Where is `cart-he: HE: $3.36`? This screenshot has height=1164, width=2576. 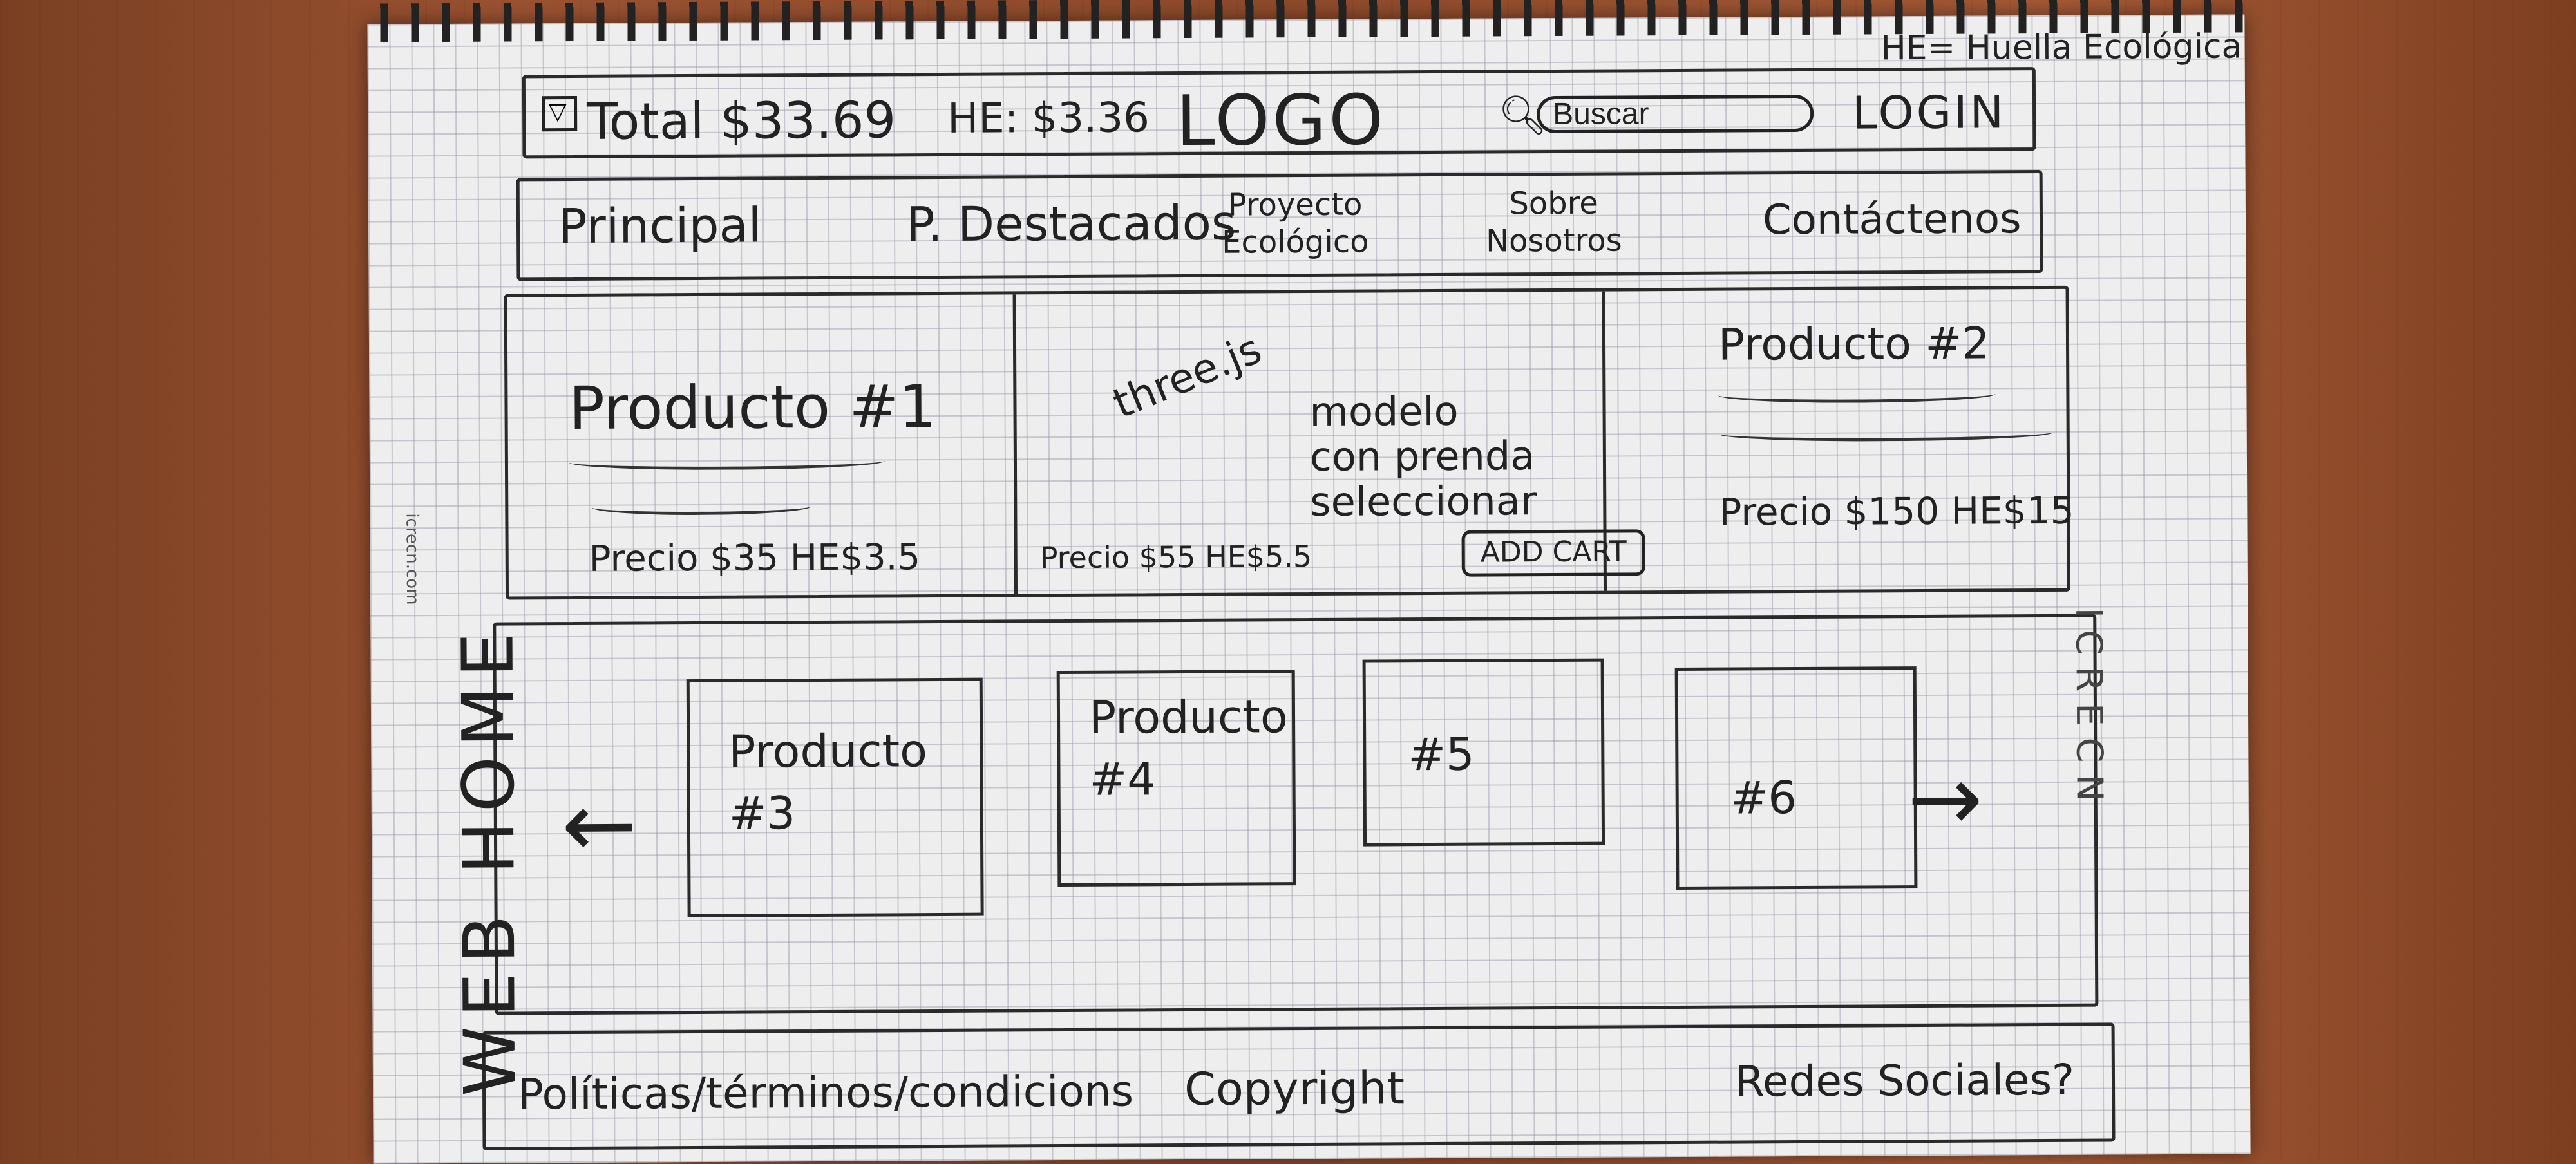
cart-he: HE: $3.36 is located at coordinates (1048, 118).